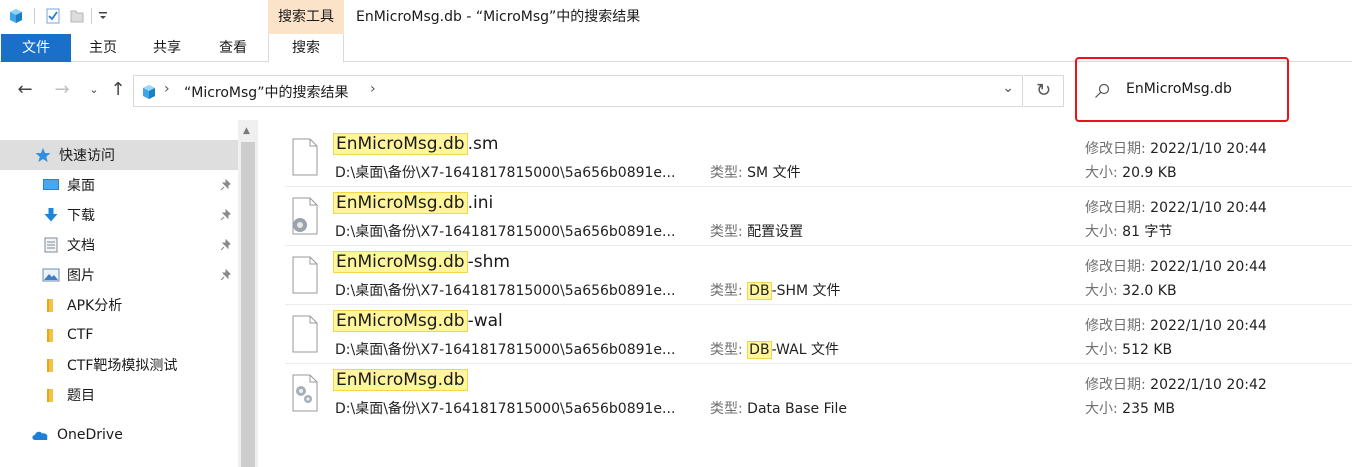 The image size is (1352, 467). What do you see at coordinates (483, 144) in the screenshot?
I see `name-suffix: .sm` at bounding box center [483, 144].